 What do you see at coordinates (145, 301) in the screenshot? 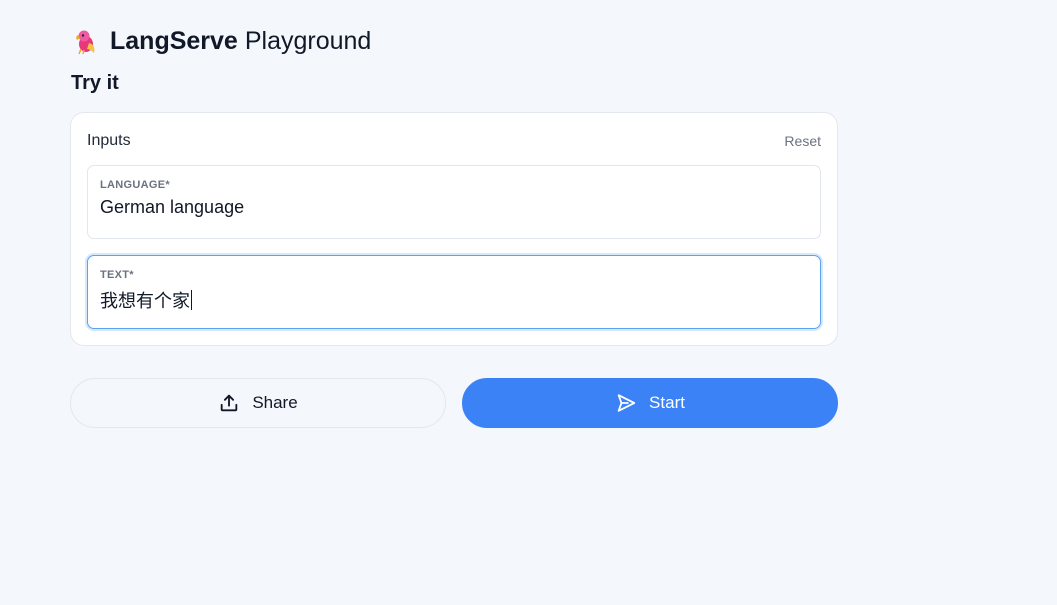
I see `text-input: 我想有个家` at bounding box center [145, 301].